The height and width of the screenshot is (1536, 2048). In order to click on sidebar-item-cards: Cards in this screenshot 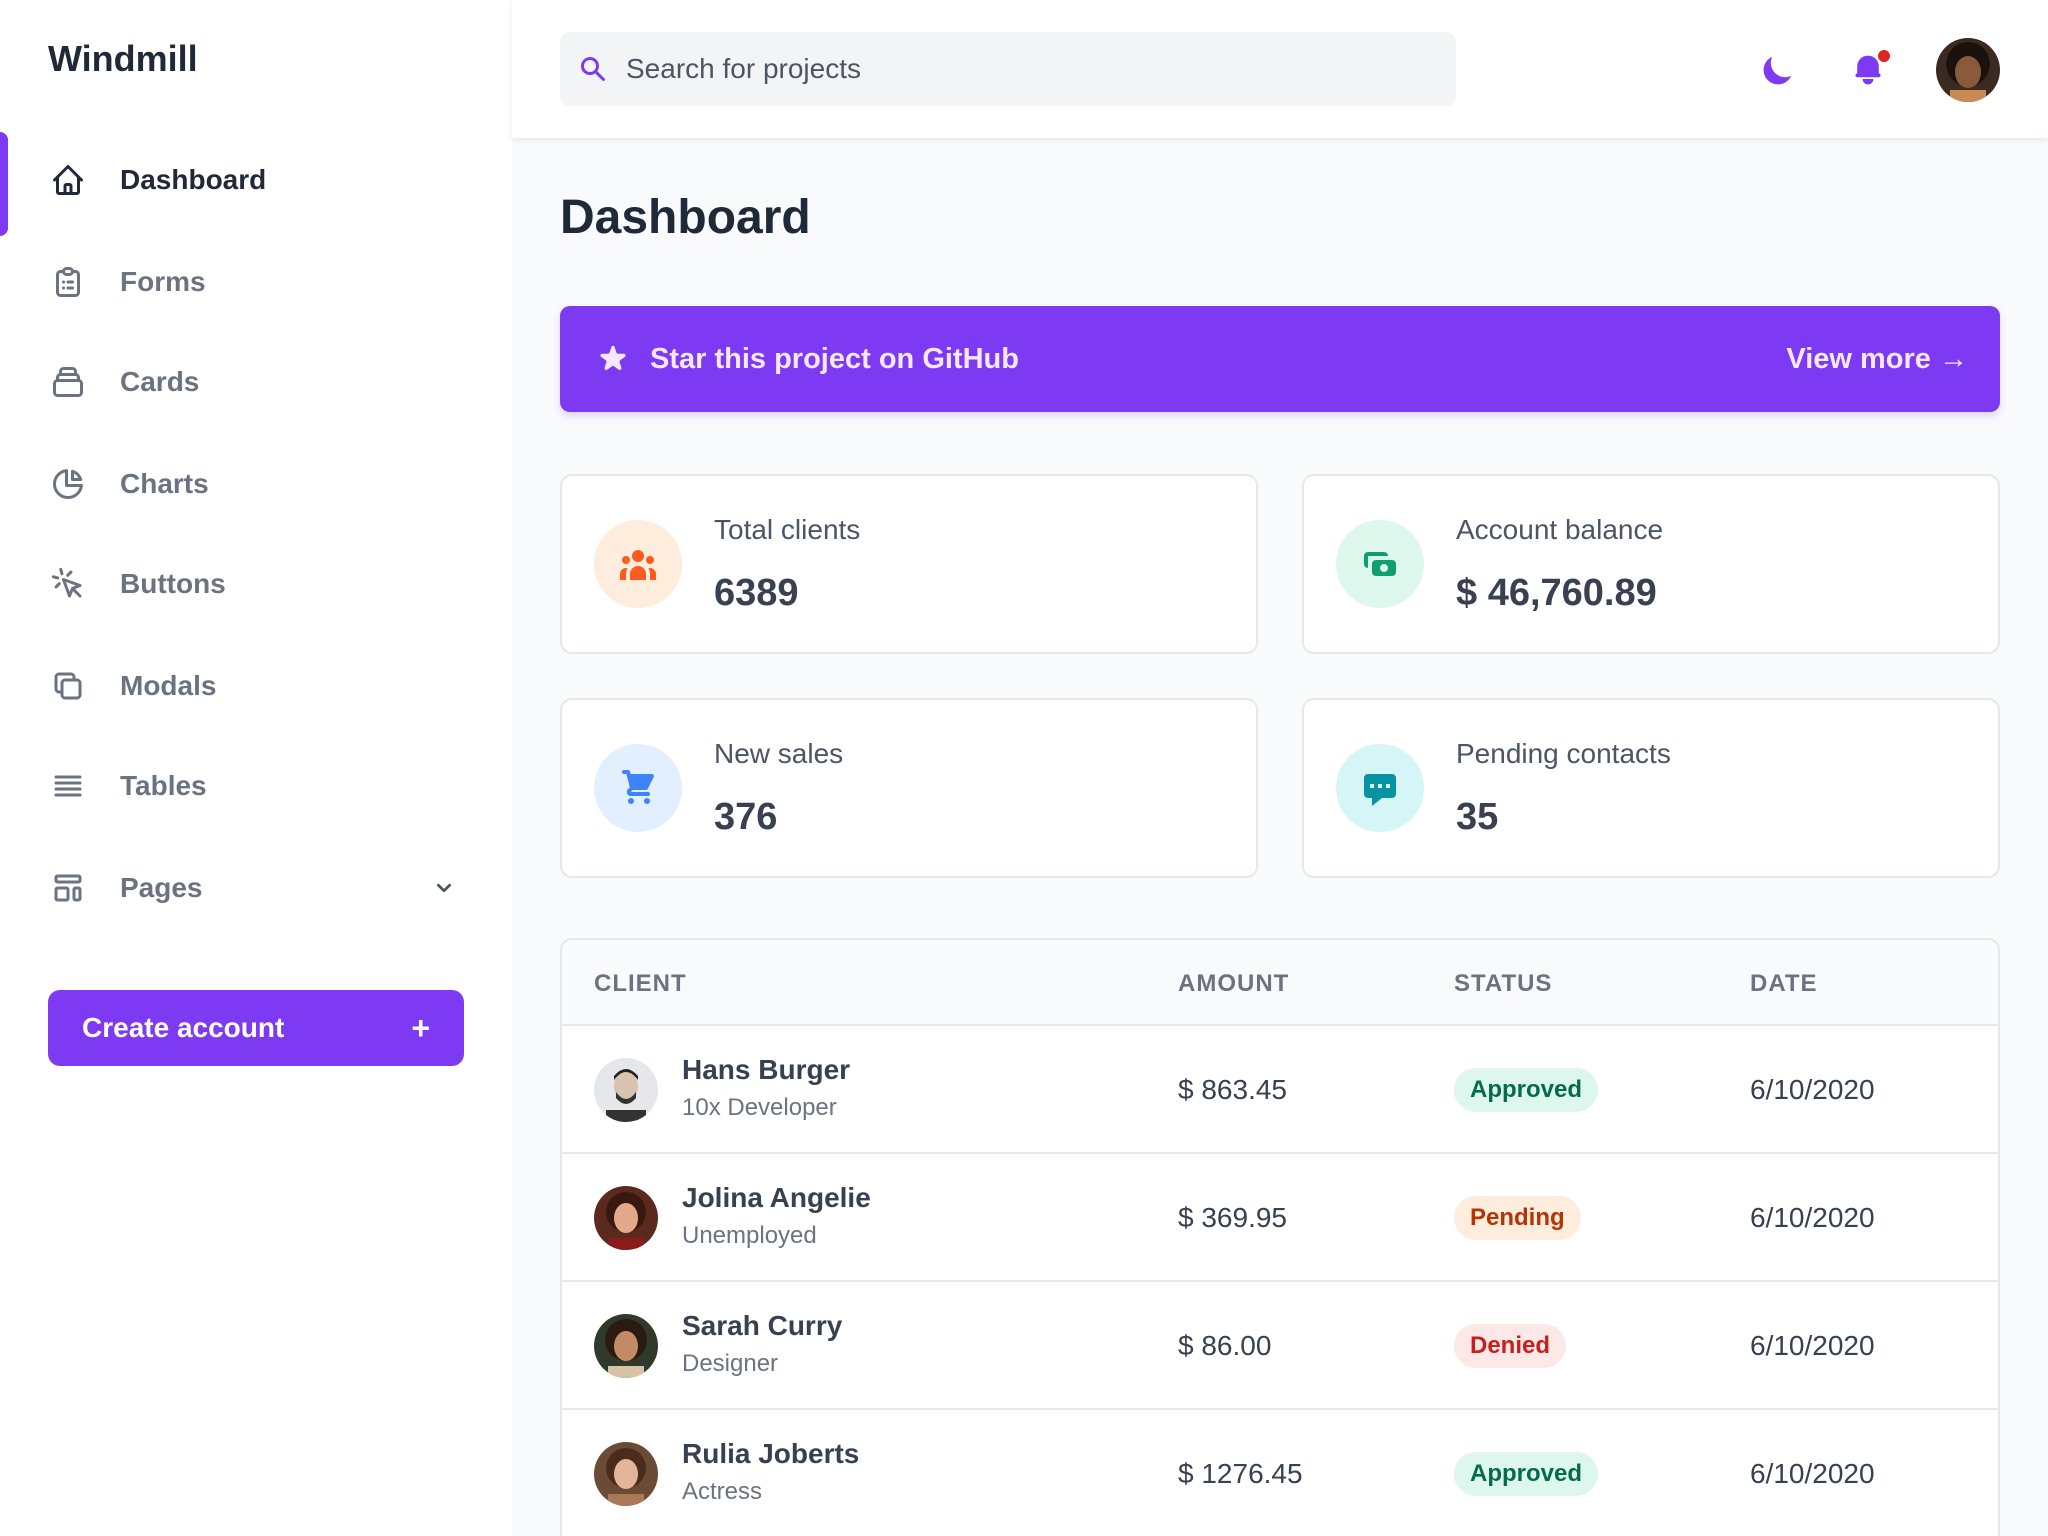, I will do `click(256, 382)`.